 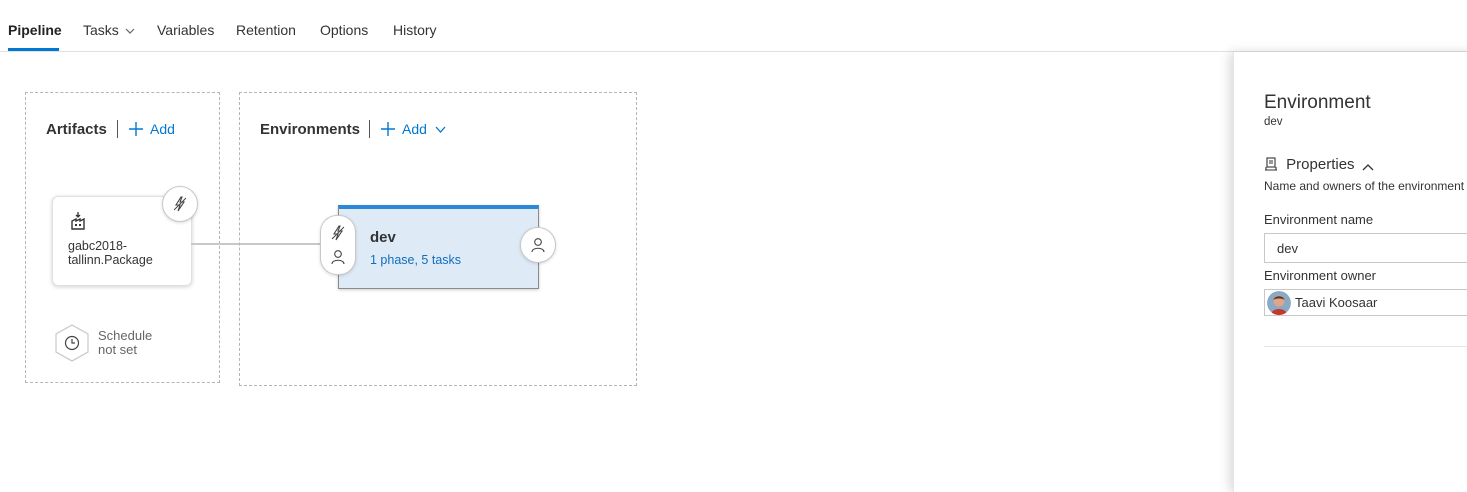 I want to click on environment-owner-label: Environment owner, so click(x=1320, y=275).